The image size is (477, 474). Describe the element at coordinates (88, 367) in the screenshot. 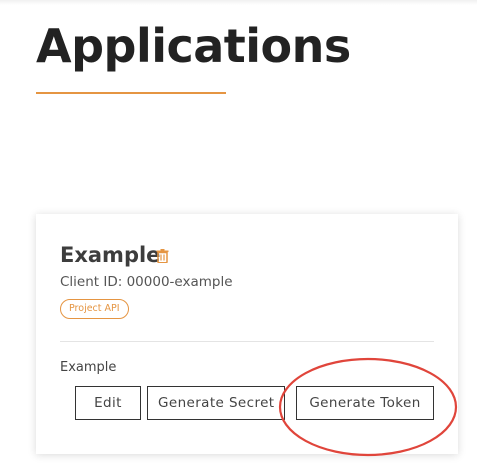

I see `section-label: Example` at that location.